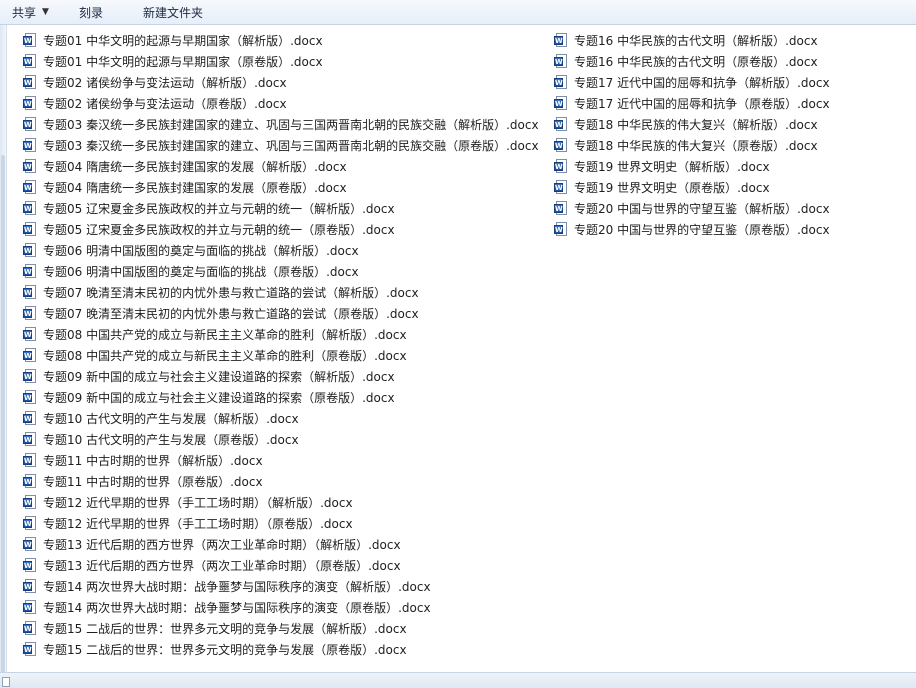 This screenshot has height=688, width=916. I want to click on file-name-label: 专题11 中古时期的世界（解析版）.docx, so click(153, 461).